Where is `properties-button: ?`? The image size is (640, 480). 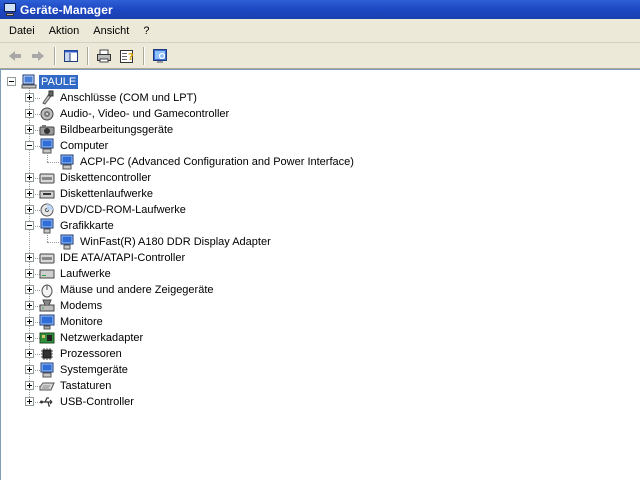 properties-button: ? is located at coordinates (127, 56).